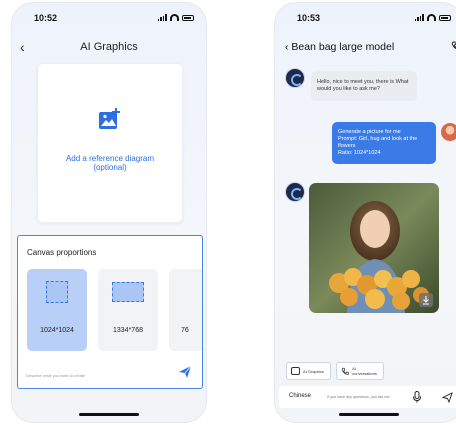 The height and width of the screenshot is (425, 456). I want to click on chat-input: If you have any questions, just ask me, so click(358, 397).